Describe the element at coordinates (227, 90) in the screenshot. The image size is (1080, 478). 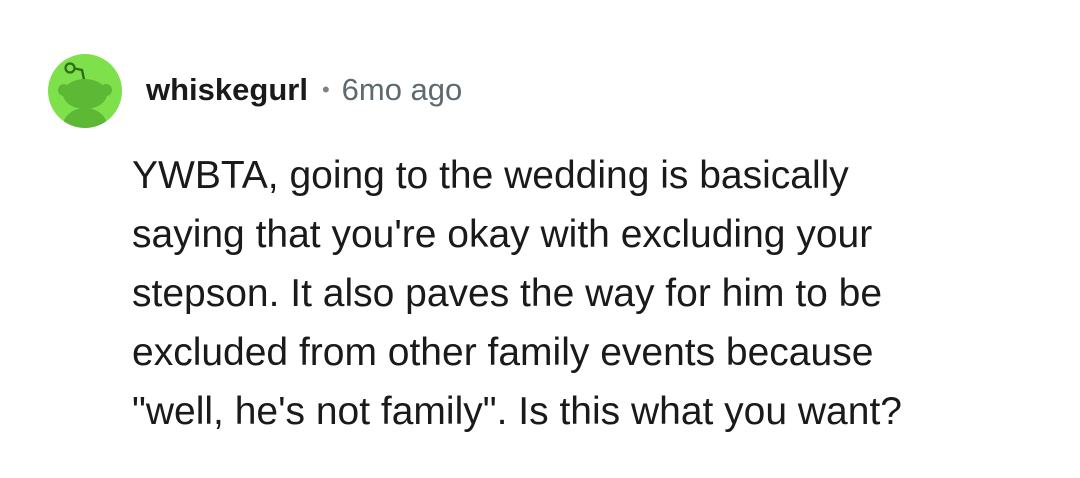
I see `username-link: whiskegurl` at that location.